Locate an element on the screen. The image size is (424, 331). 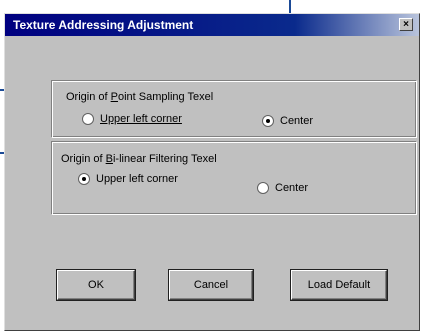
ok-button-label: OK is located at coordinates (96, 285).